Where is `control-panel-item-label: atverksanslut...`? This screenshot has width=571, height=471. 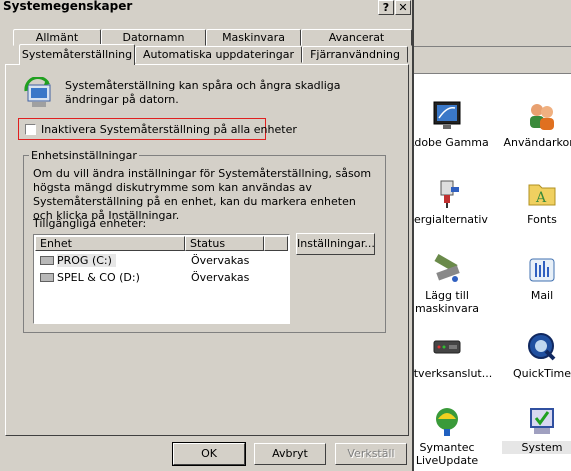
control-panel-item-label: atverksanslut... is located at coordinates (450, 373).